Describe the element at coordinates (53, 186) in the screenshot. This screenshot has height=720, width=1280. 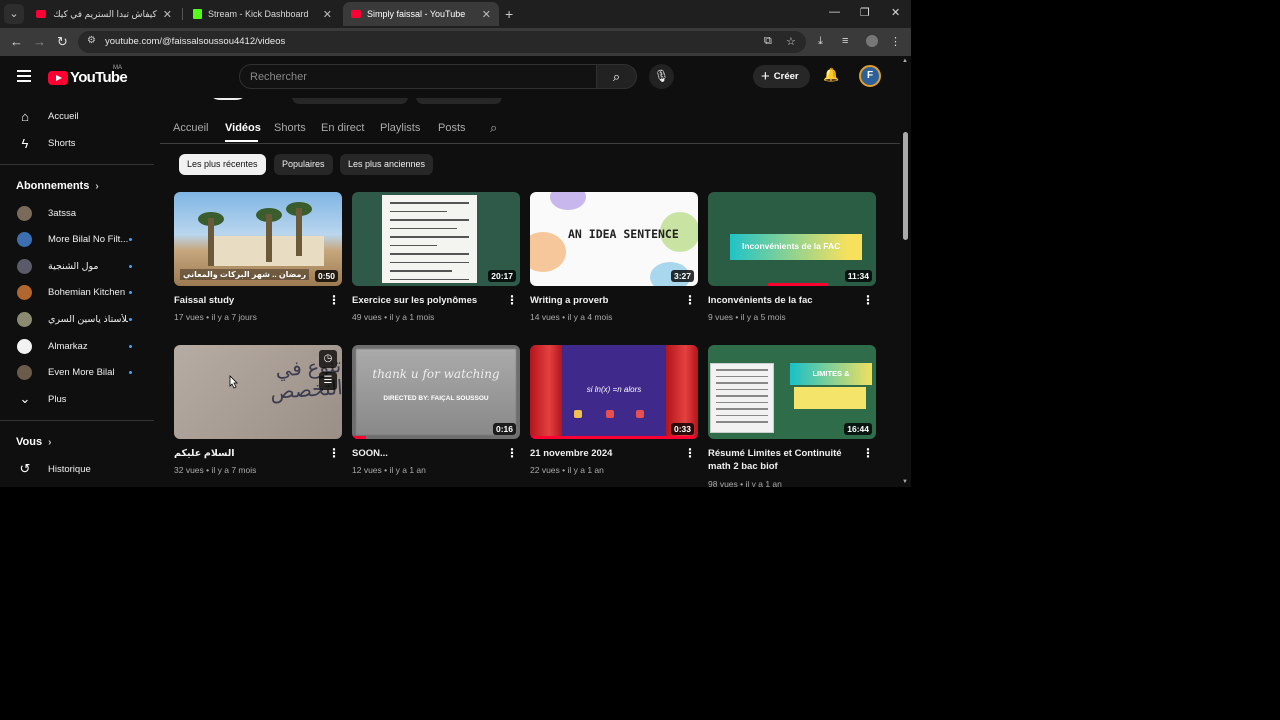
I see `subscriptions-title: Abonnements` at that location.